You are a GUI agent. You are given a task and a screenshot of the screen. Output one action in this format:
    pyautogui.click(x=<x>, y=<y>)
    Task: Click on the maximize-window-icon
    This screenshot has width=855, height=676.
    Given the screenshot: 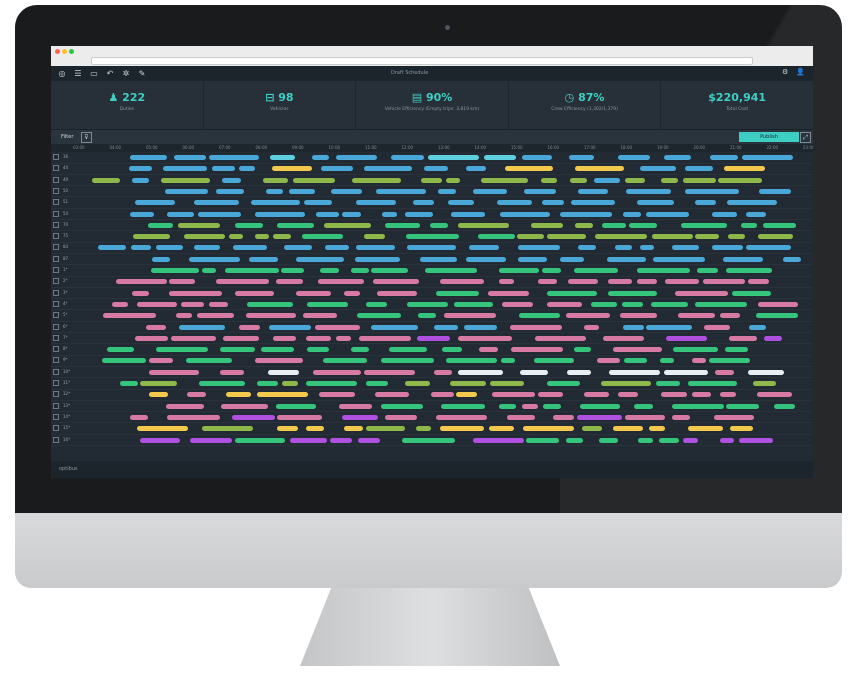 What is the action you would take?
    pyautogui.click(x=71, y=51)
    